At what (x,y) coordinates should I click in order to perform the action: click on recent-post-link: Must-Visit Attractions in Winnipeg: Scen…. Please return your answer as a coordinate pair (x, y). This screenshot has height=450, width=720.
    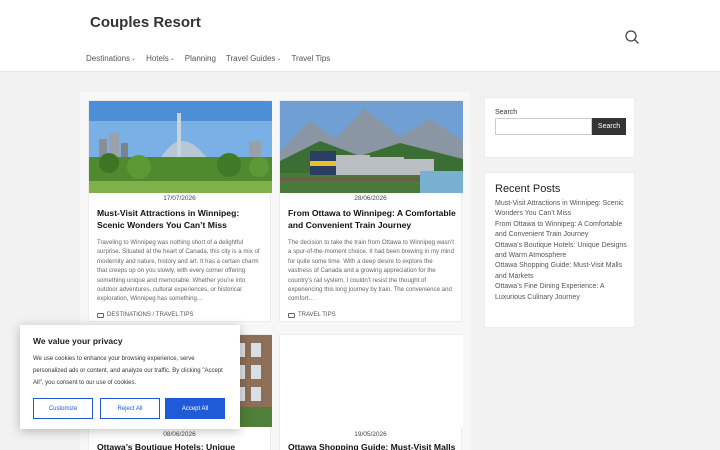
    Looking at the image, I should click on (562, 209).